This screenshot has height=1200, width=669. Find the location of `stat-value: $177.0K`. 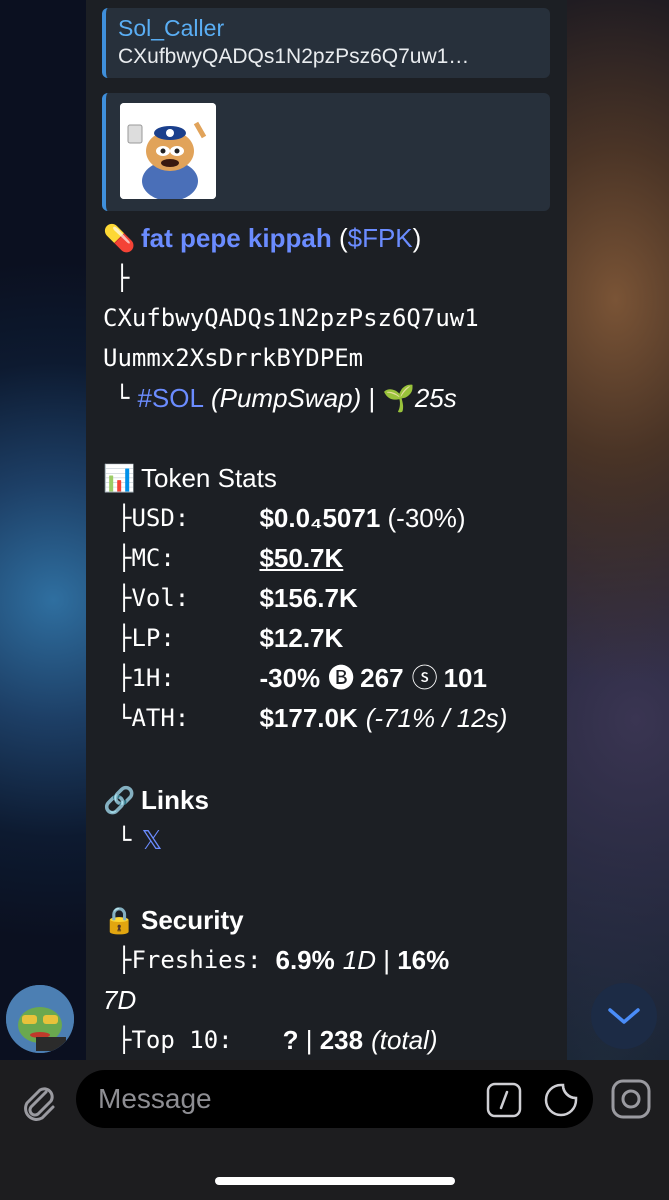

stat-value: $177.0K is located at coordinates (308, 718).